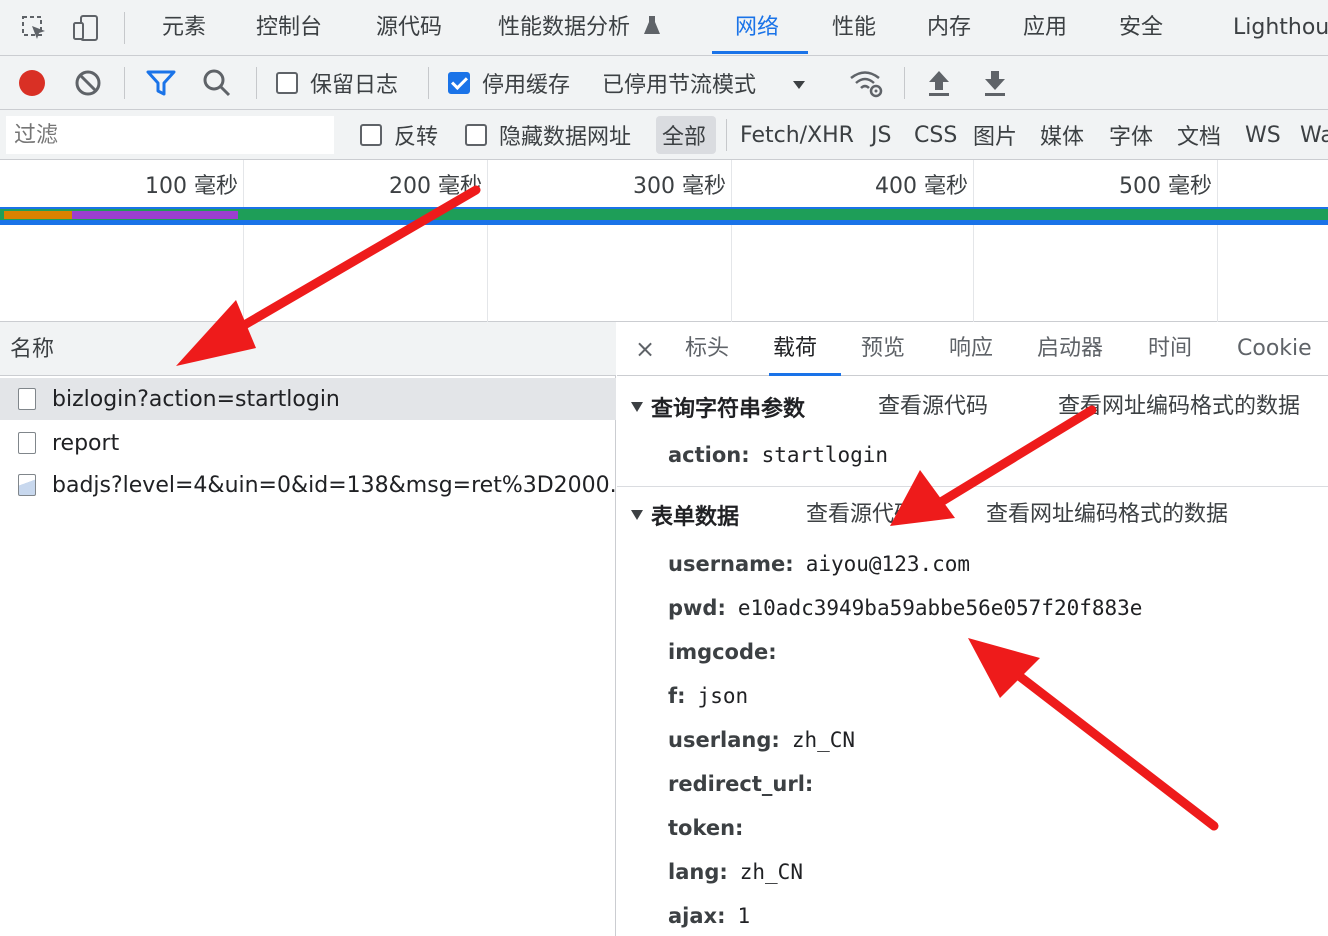  I want to click on param-row: userlang: zh_CN, so click(761, 740).